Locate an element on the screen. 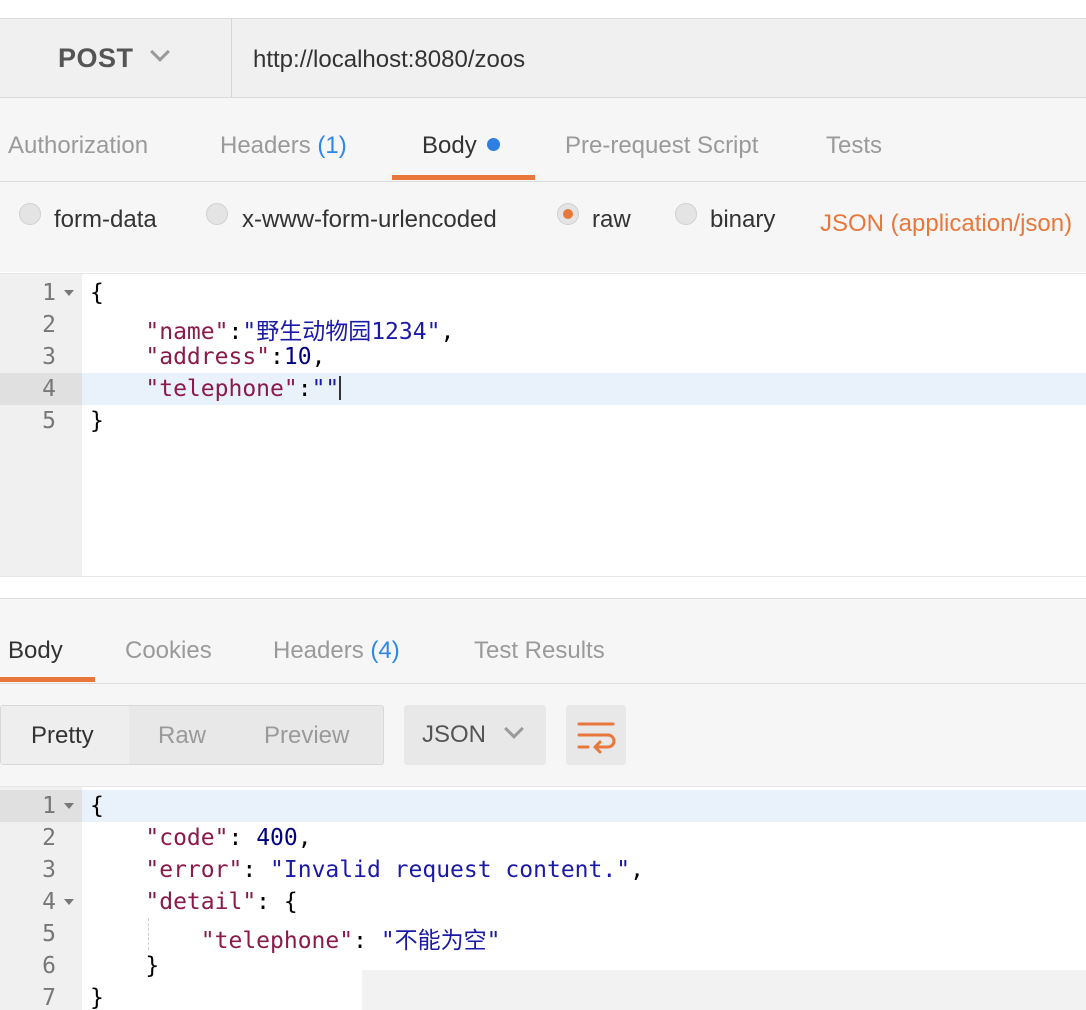 The height and width of the screenshot is (1010, 1086). tab-body: Body is located at coordinates (461, 146).